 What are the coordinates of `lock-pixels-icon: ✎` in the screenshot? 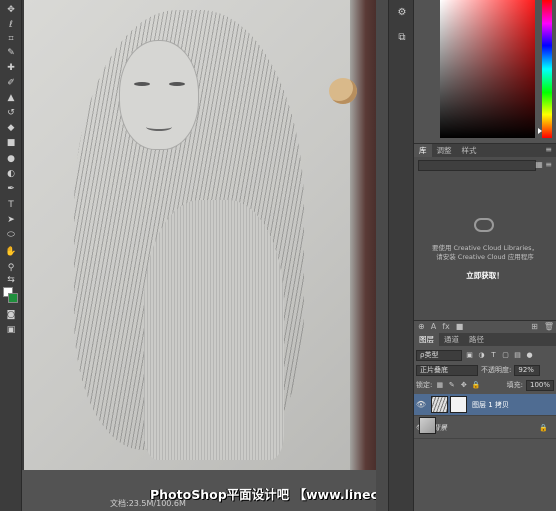 It's located at (451, 385).